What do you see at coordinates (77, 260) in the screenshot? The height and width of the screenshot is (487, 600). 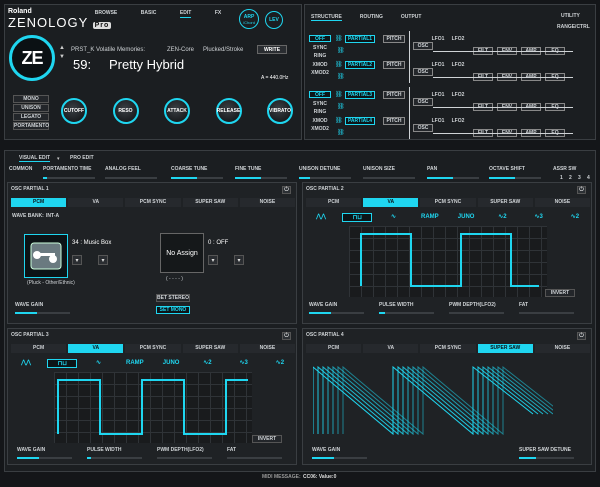 I see `wave-prev-icon: ▾` at bounding box center [77, 260].